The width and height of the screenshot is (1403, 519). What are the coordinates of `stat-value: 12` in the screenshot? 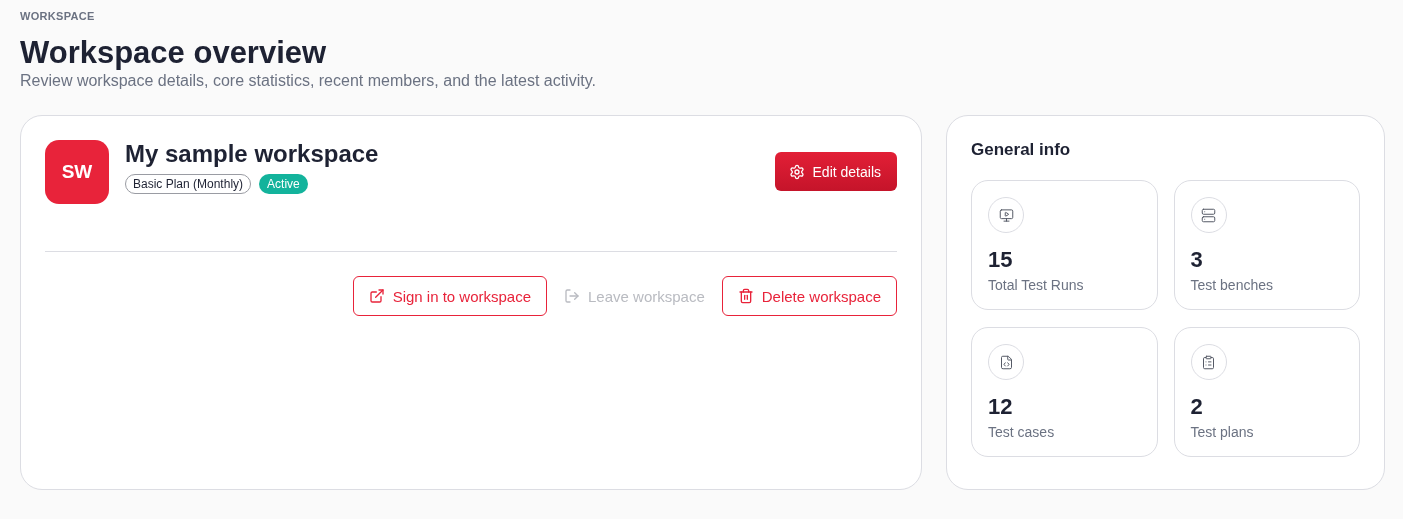 It's located at (1001, 407).